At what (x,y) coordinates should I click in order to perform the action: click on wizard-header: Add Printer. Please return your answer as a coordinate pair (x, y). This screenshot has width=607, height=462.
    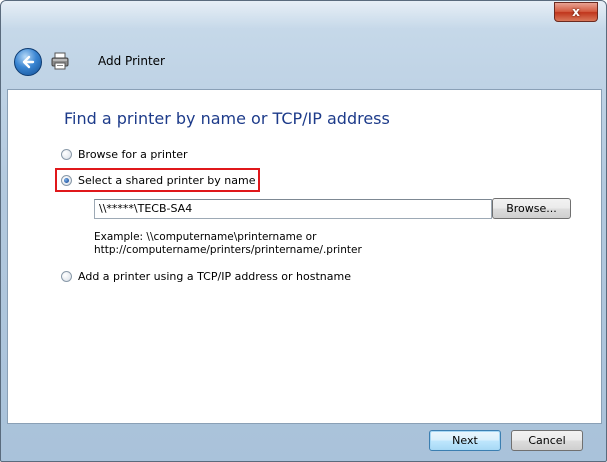
    Looking at the image, I should click on (303, 62).